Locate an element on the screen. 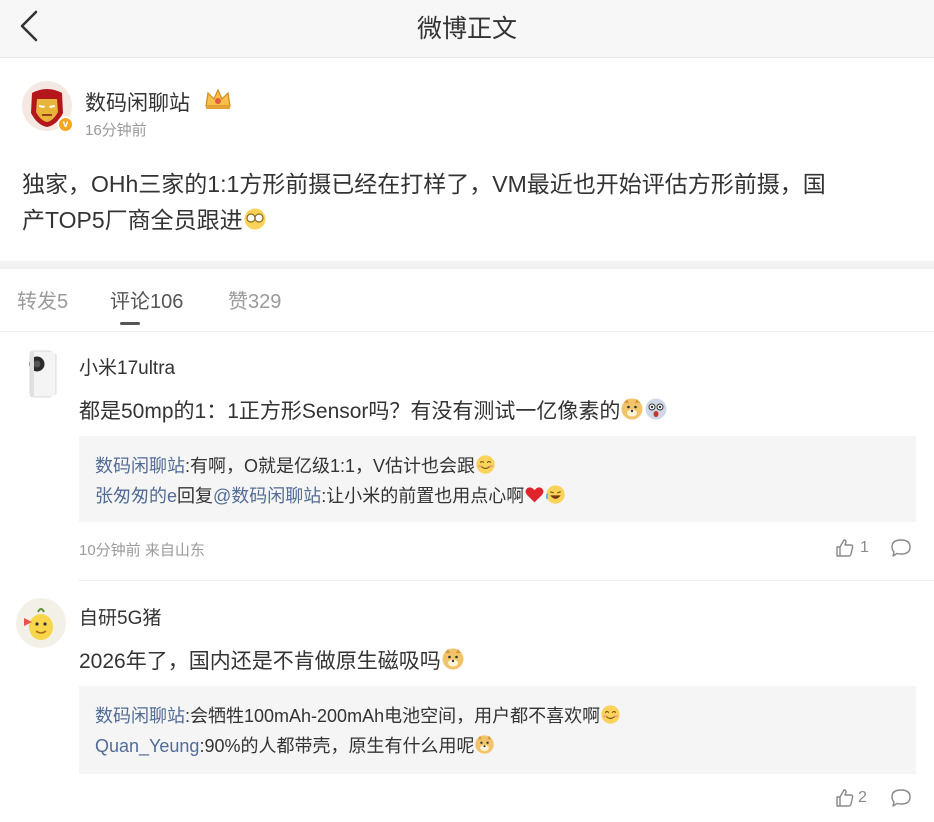 This screenshot has height=822, width=934. comment-divider is located at coordinates (506, 580).